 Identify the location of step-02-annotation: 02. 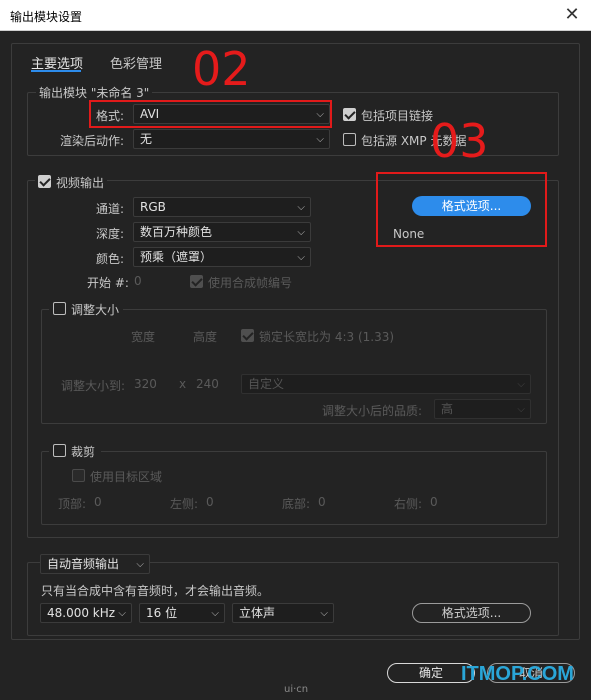
(221, 69).